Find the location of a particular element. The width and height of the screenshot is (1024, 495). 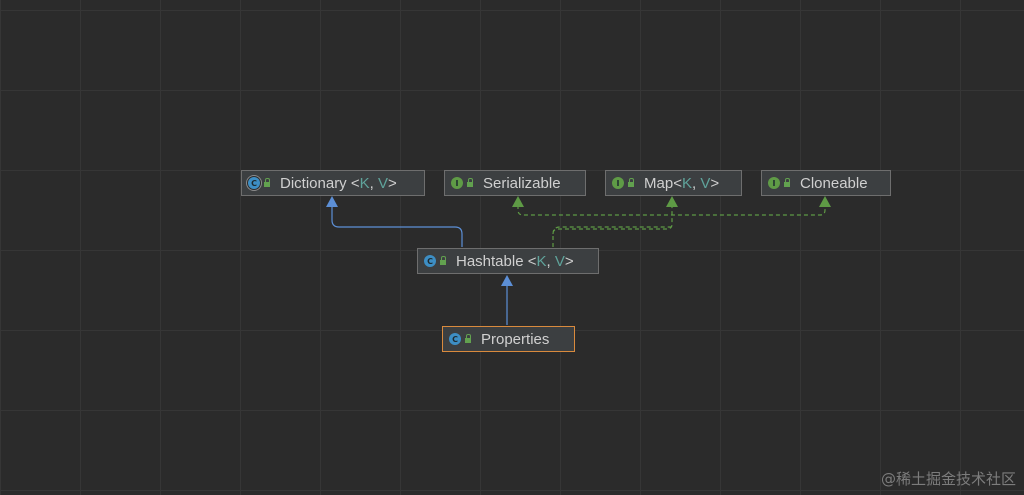

node-label: Dictionary <K, V> is located at coordinates (338, 183).